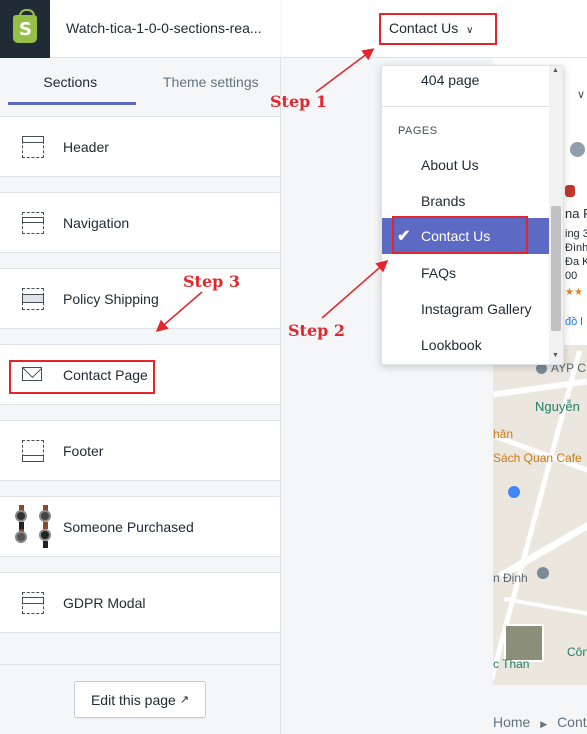 Image resolution: width=587 pixels, height=734 pixels. What do you see at coordinates (576, 262) in the screenshot?
I see `store-address-partial: Đa K` at bounding box center [576, 262].